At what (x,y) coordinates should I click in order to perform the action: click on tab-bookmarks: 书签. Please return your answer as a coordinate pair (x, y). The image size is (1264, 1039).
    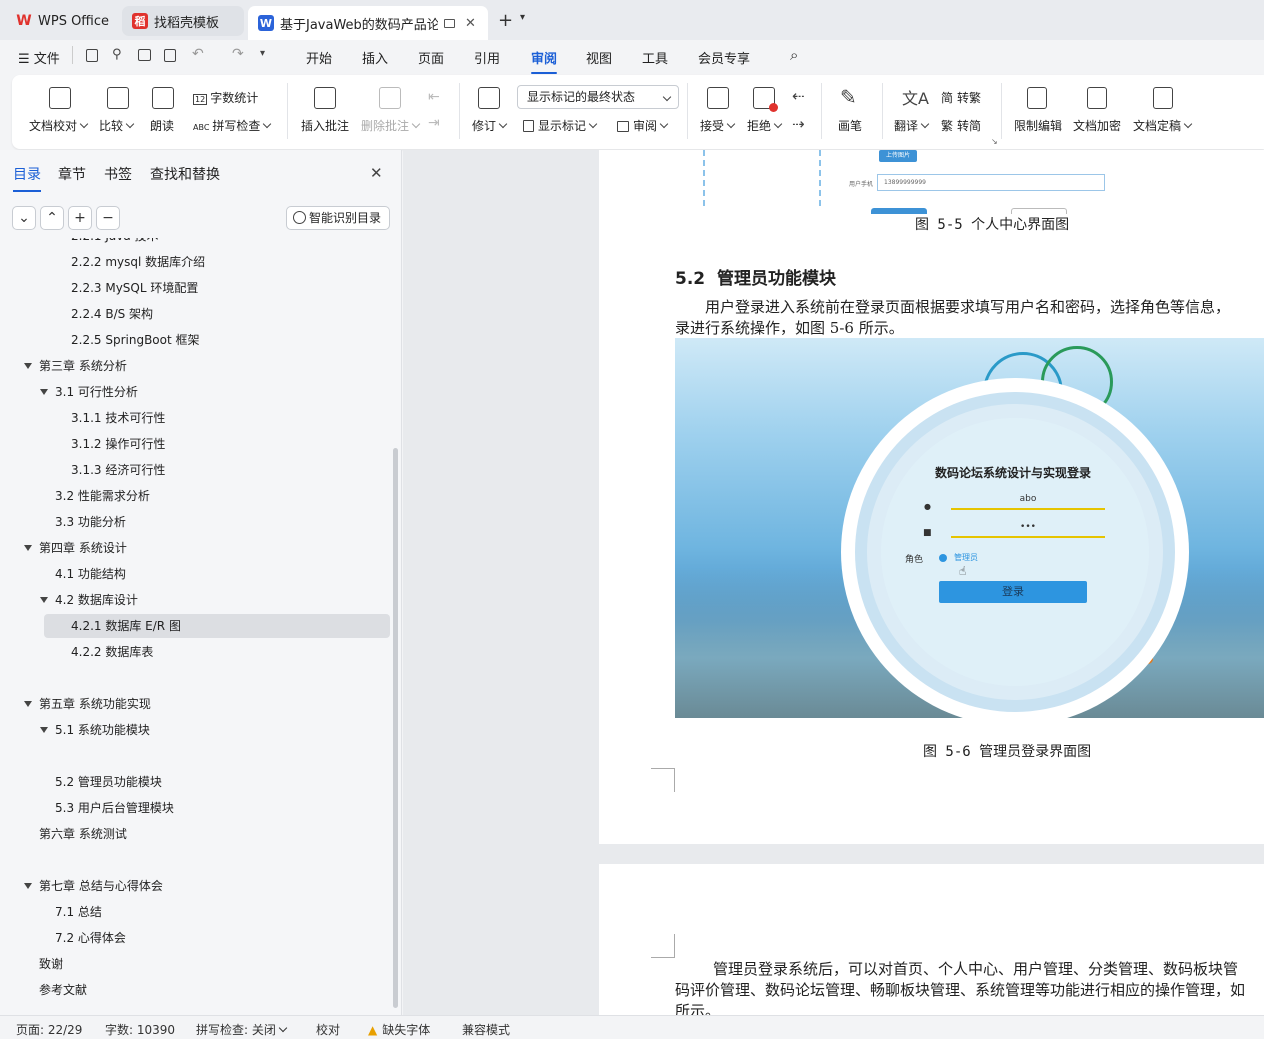
    Looking at the image, I should click on (118, 174).